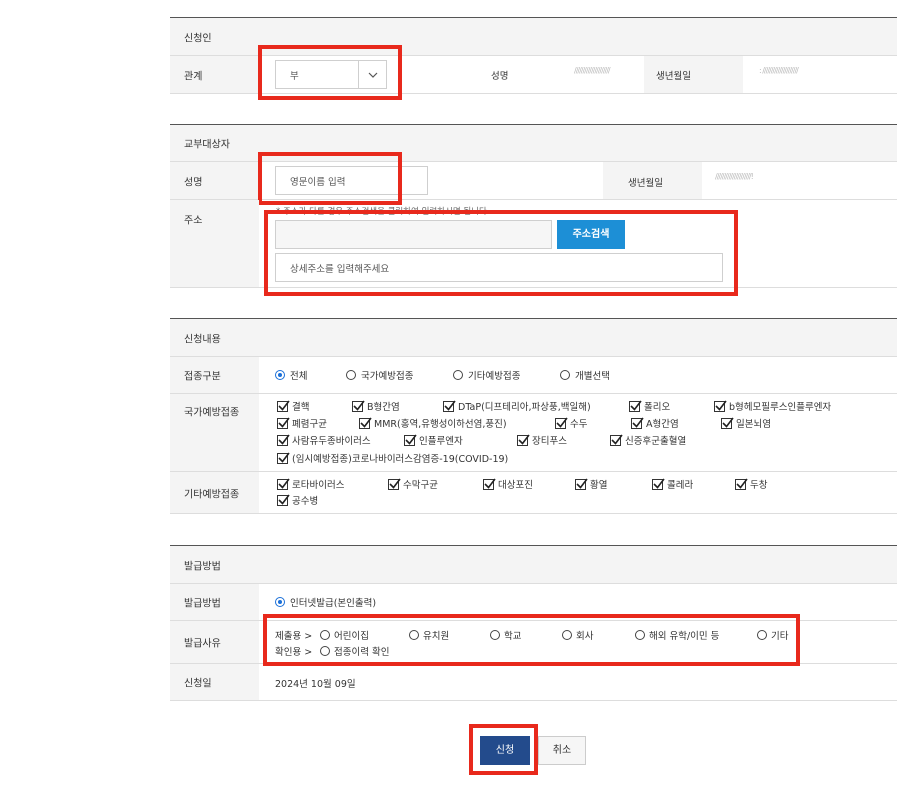 The height and width of the screenshot is (788, 917). I want to click on applicant-birth-label: 생년월일, so click(673, 76).